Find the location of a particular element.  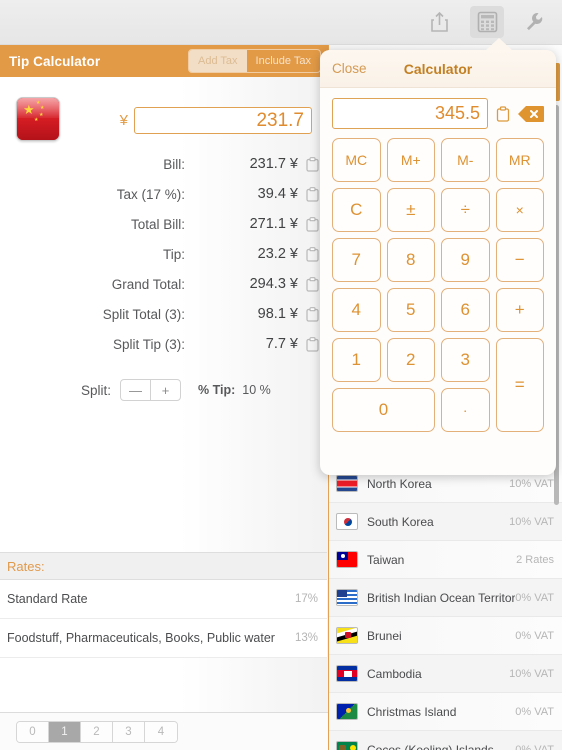

table-row: Split Tip (3): 7.7 ¥ is located at coordinates (164, 344).